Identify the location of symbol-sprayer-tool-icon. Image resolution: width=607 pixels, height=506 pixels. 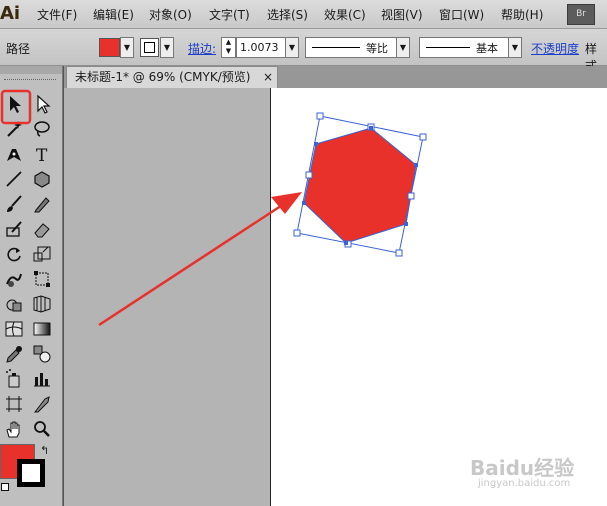
(15, 379).